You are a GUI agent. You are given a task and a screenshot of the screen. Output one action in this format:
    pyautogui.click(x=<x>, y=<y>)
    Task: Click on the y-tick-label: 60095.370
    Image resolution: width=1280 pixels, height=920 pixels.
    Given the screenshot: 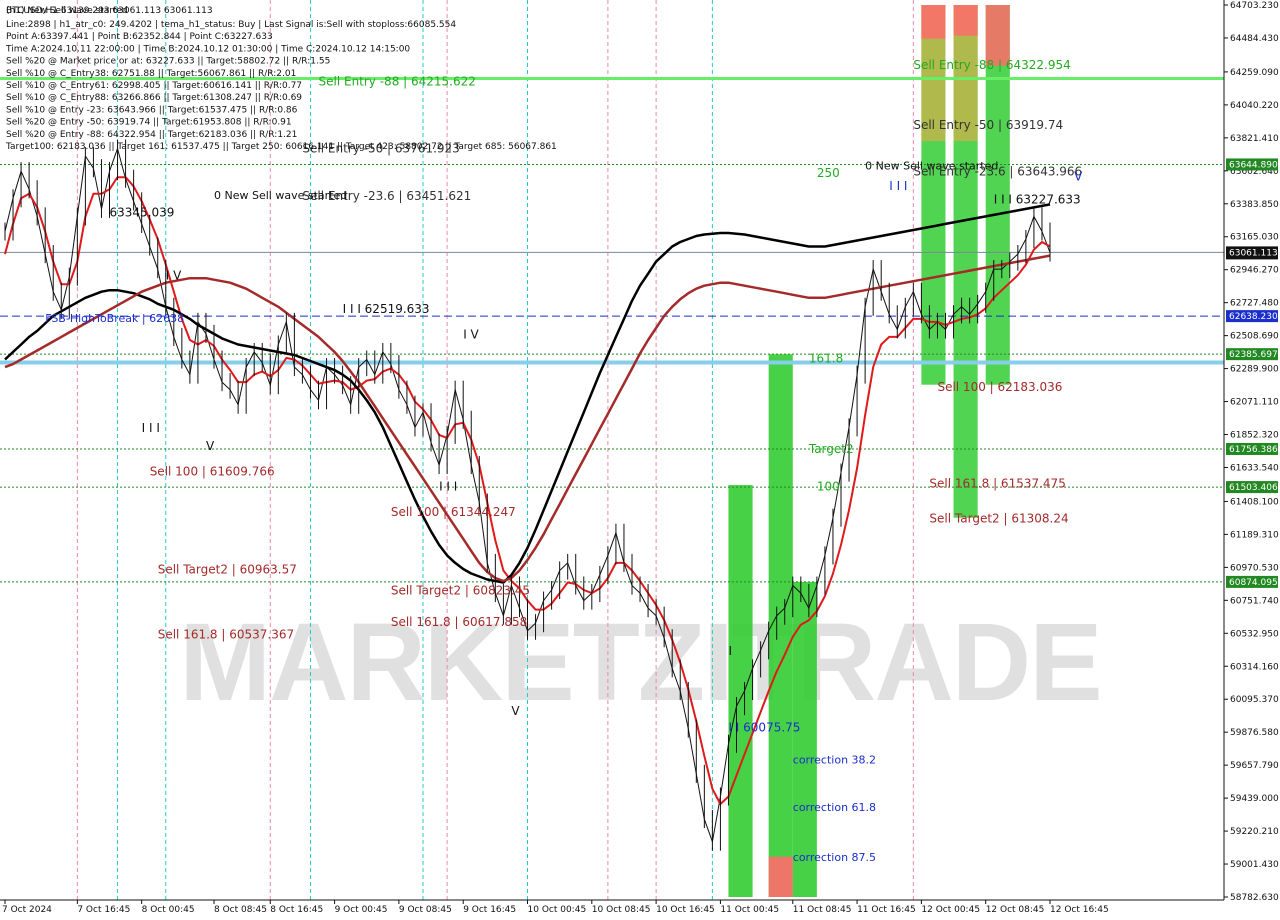 What is the action you would take?
    pyautogui.click(x=1254, y=700)
    